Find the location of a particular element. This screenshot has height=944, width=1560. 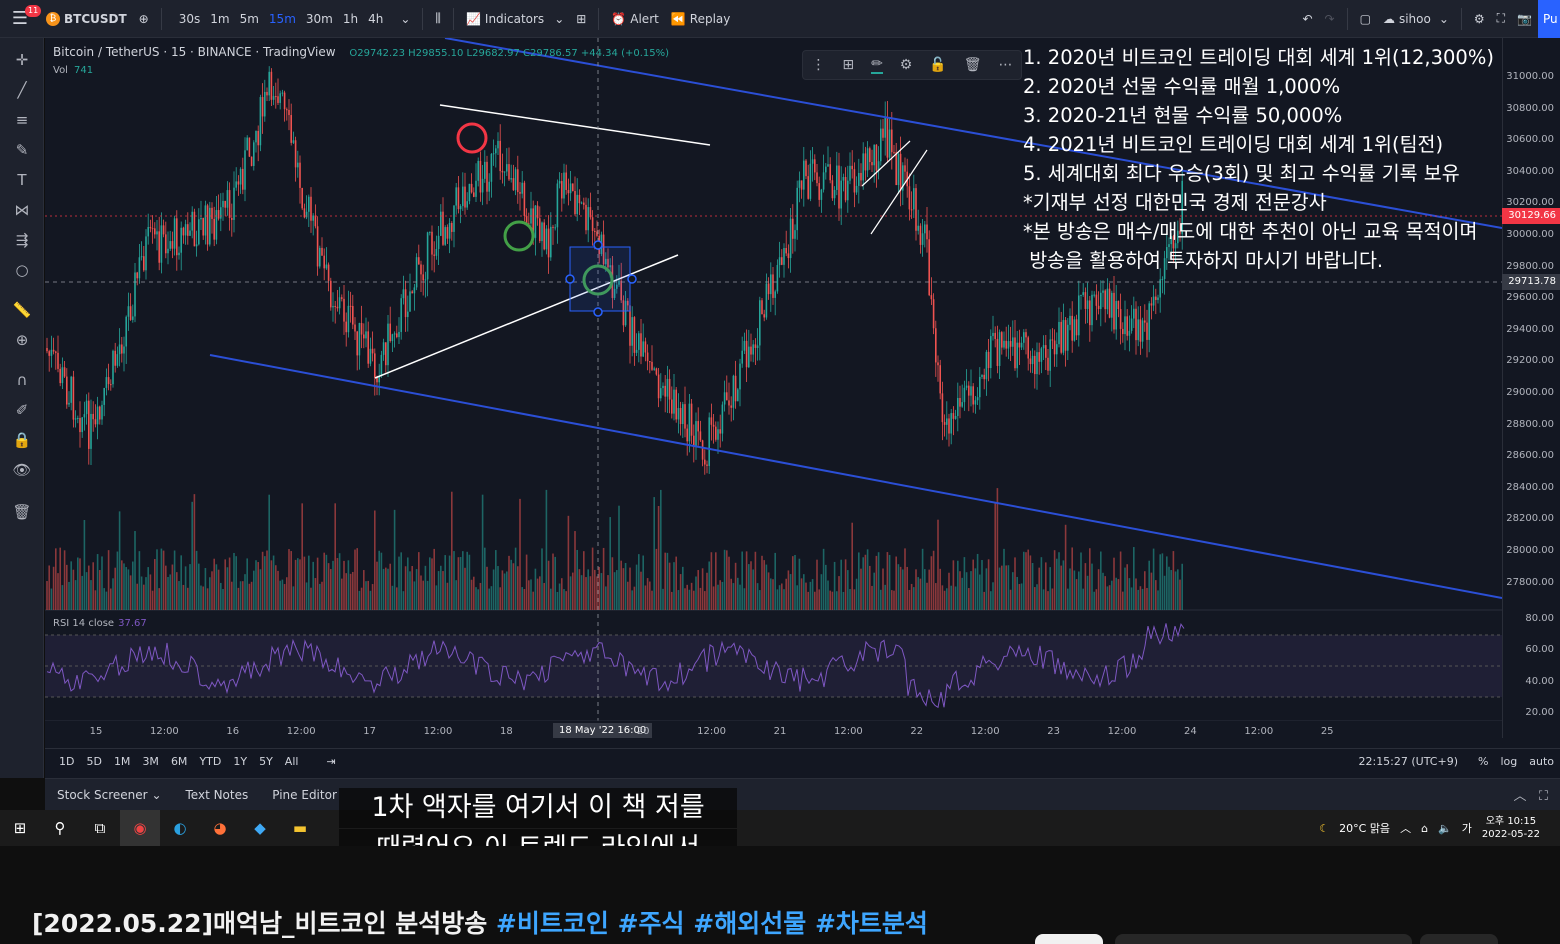

settings-button: ⚙ is located at coordinates (1479, 19).